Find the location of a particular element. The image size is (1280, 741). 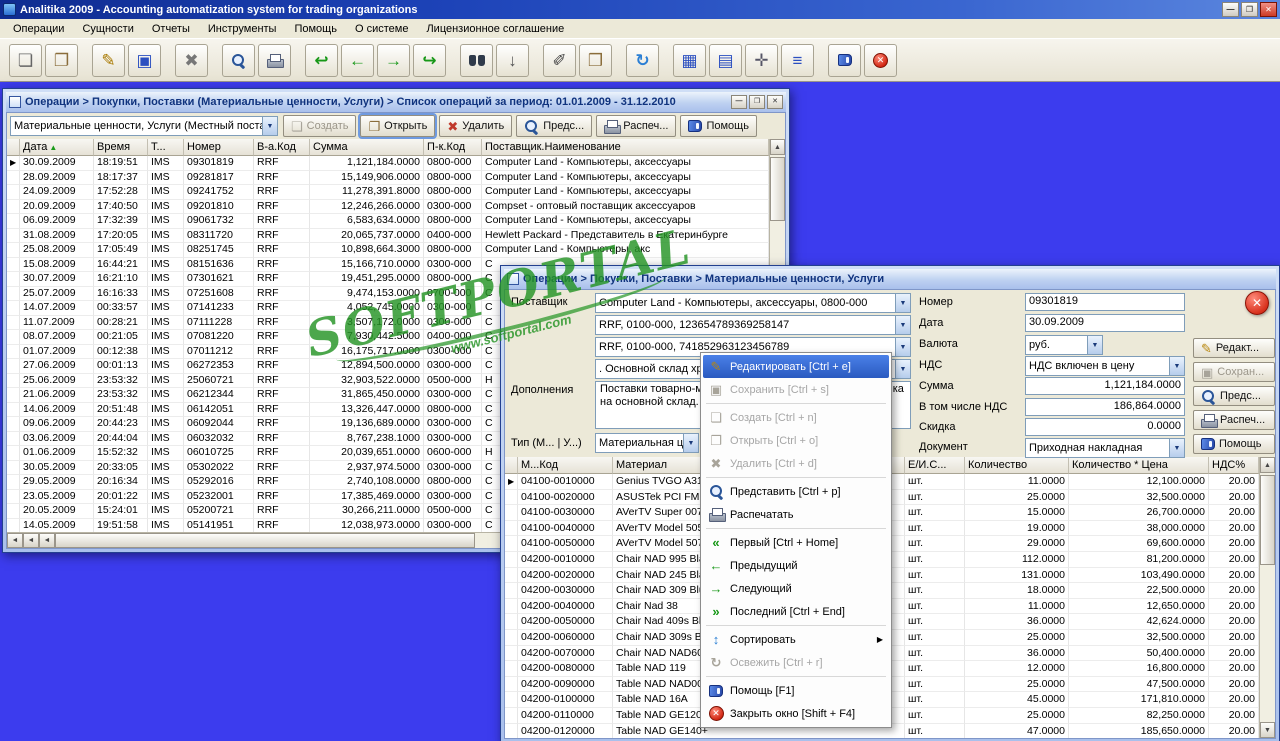

vertical-scrollbar: ▲ ▼ is located at coordinates (1267, 597).